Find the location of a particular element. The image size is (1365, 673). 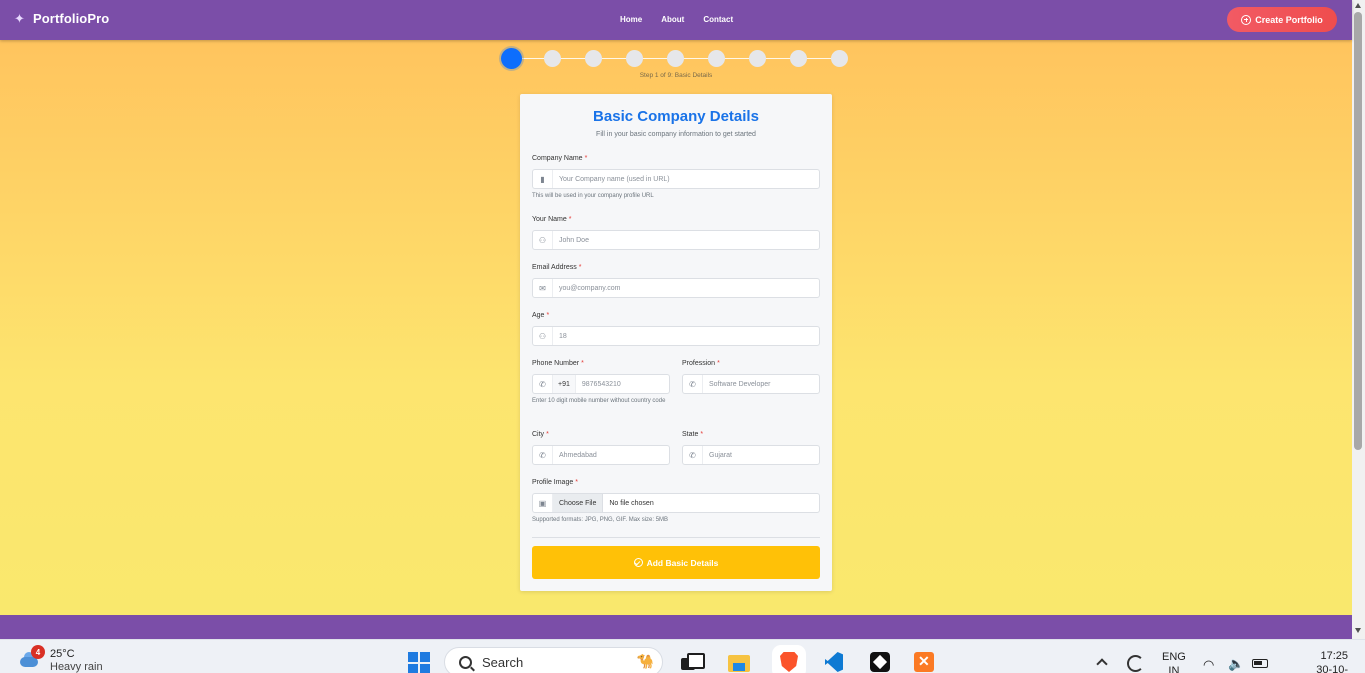

form-title: Basic Company Details is located at coordinates (676, 116).